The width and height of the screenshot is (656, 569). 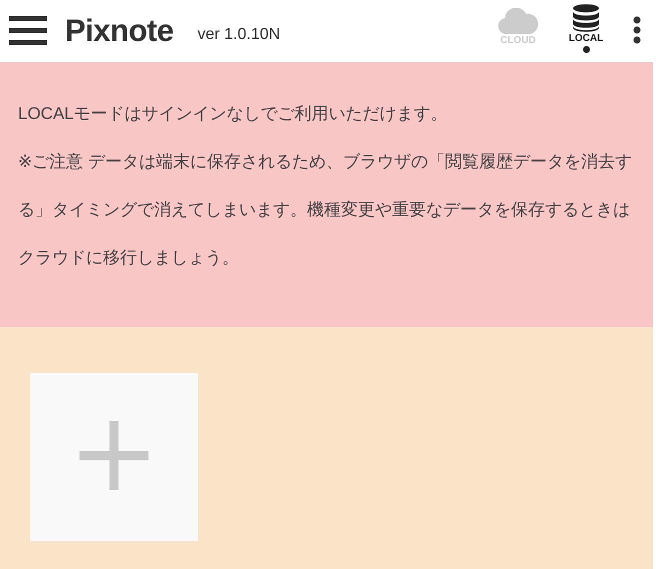 I want to click on cloud-icon, so click(x=518, y=21).